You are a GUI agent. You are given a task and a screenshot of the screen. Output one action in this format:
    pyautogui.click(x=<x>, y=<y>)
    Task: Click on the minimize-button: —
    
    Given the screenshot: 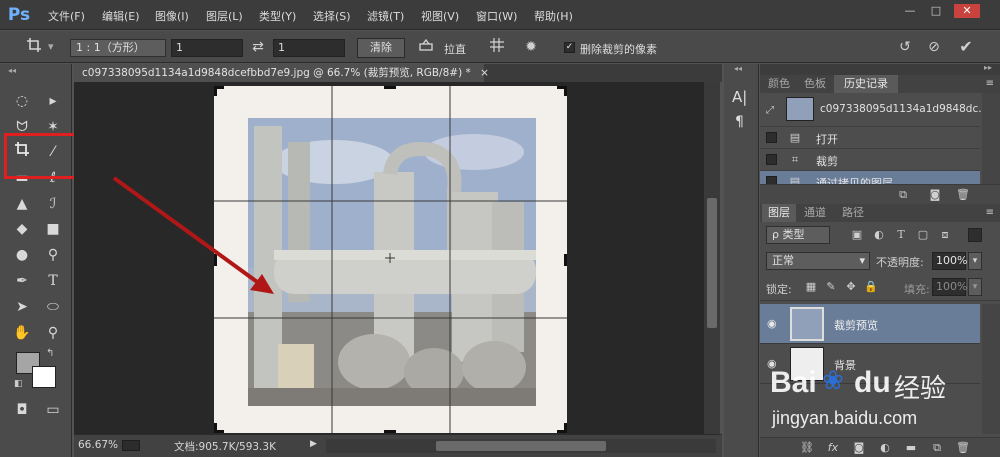 What is the action you would take?
    pyautogui.click(x=910, y=11)
    